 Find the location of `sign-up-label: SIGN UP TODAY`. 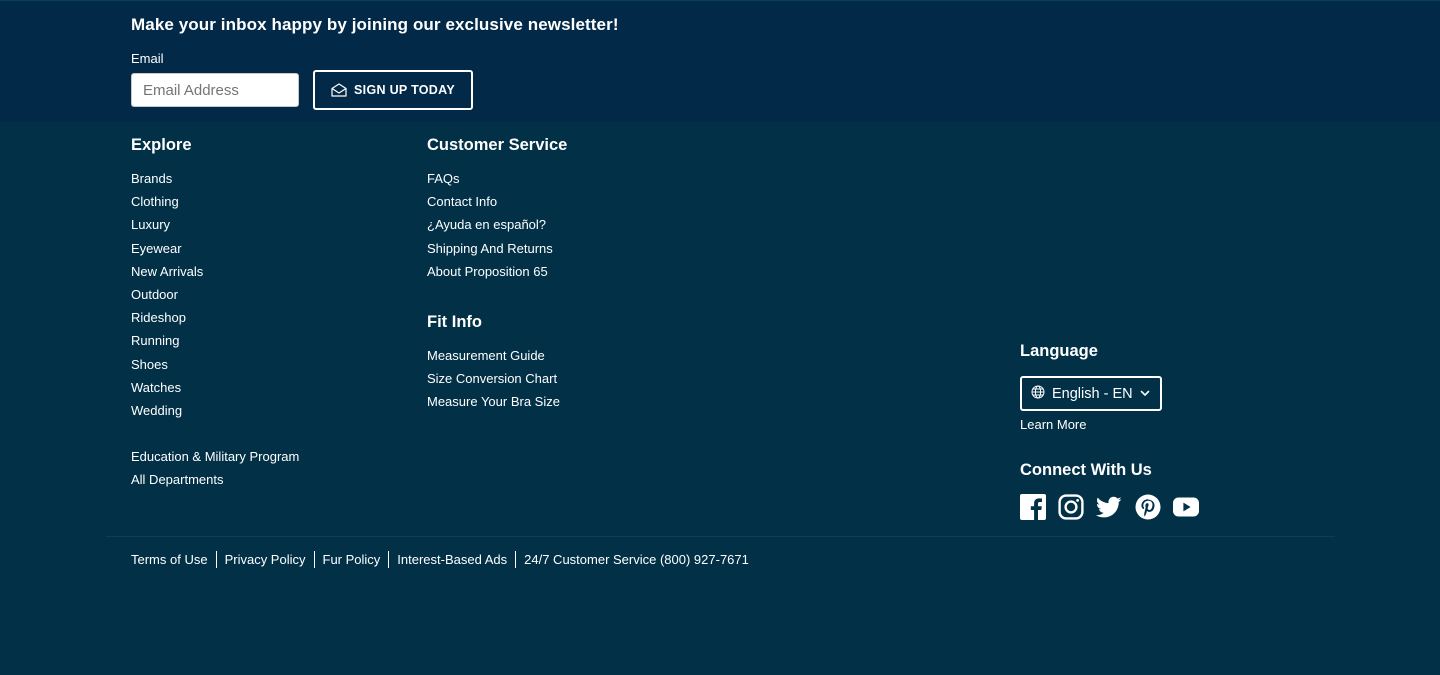

sign-up-label: SIGN UP TODAY is located at coordinates (404, 90).